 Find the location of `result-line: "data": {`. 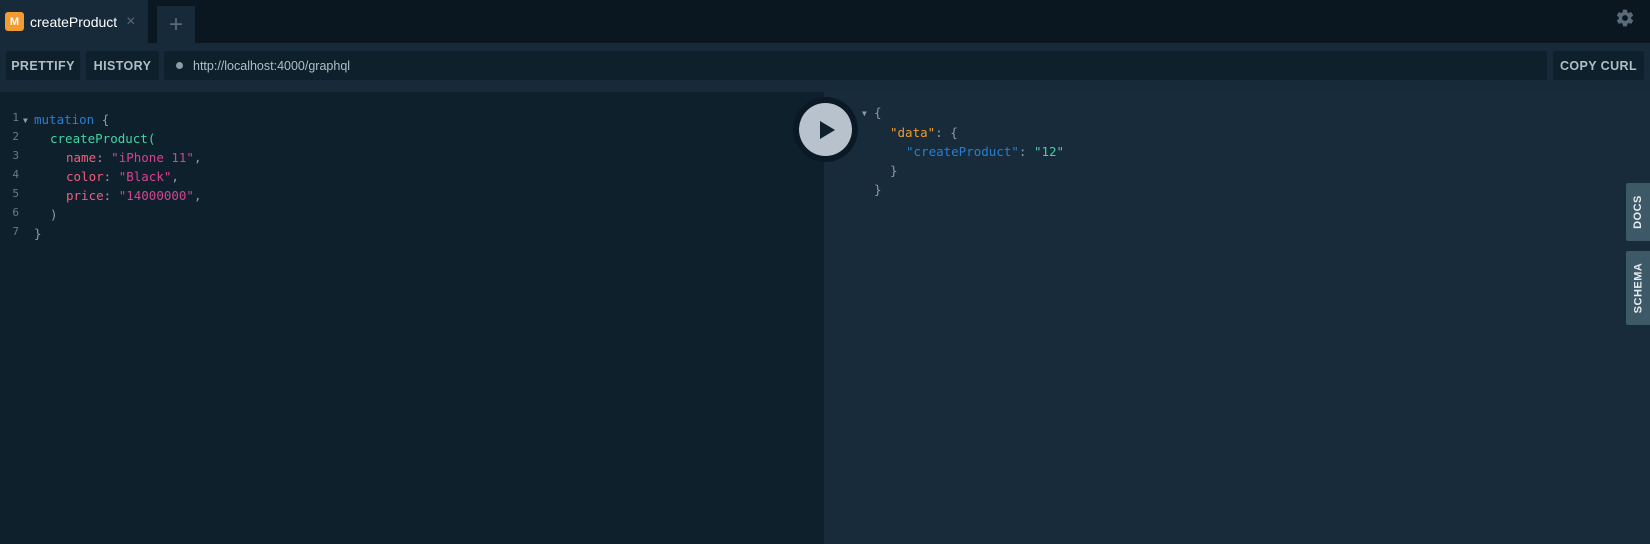

result-line: "data": { is located at coordinates (924, 132).